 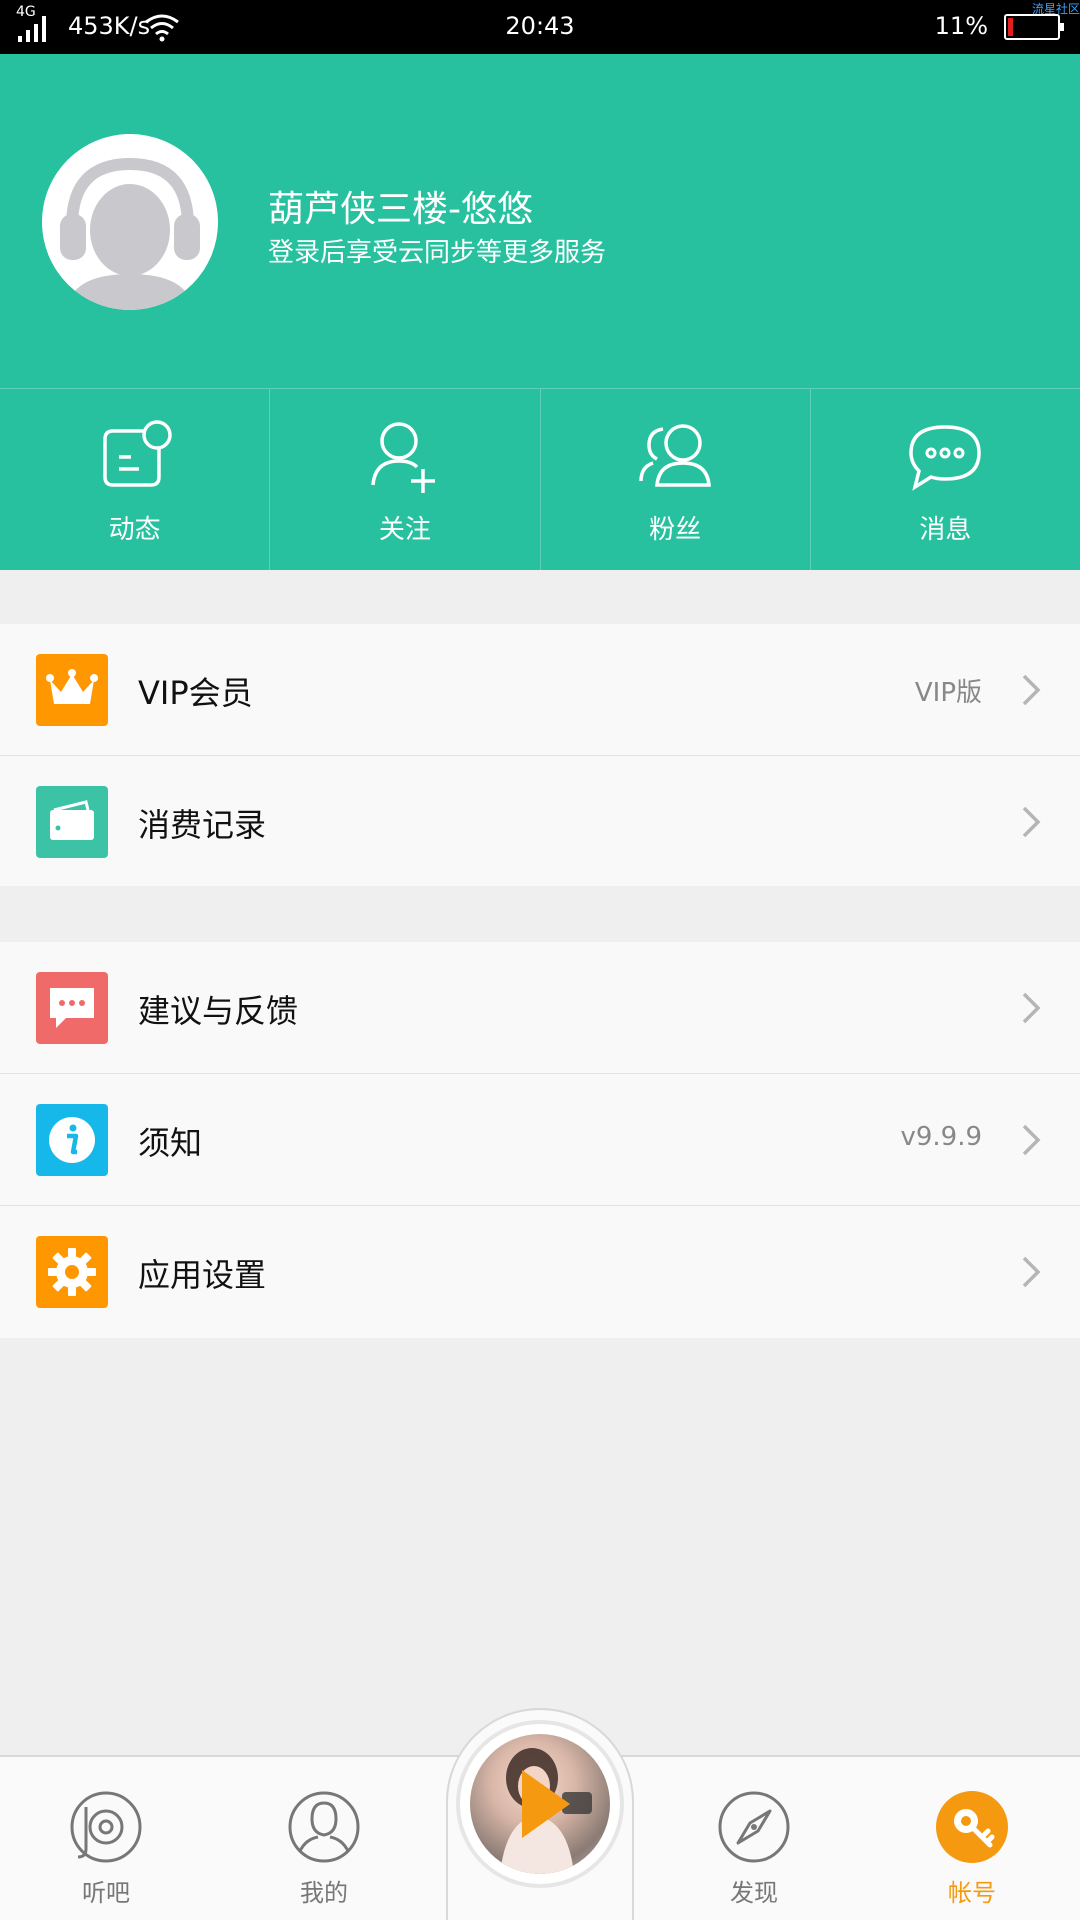 What do you see at coordinates (106, 1893) in the screenshot?
I see `nav-listen-label: 听吧` at bounding box center [106, 1893].